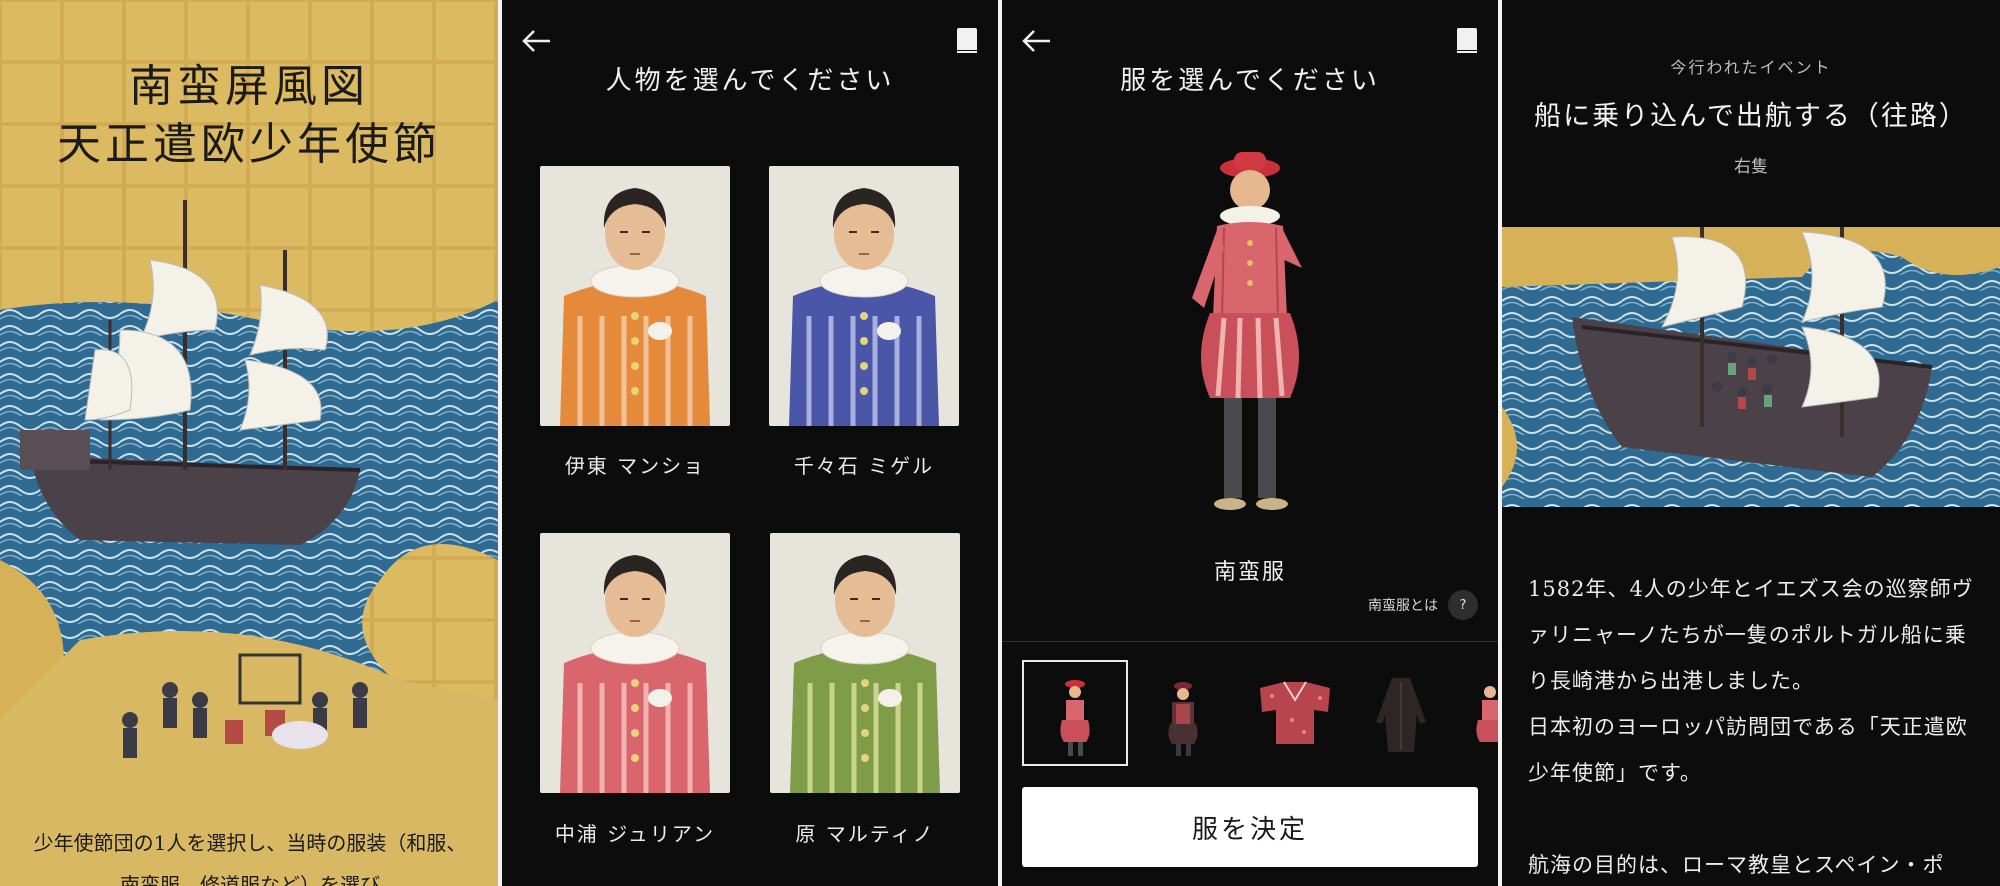 This screenshot has height=886, width=2000. I want to click on robe-costume-icon, so click(1401, 715).